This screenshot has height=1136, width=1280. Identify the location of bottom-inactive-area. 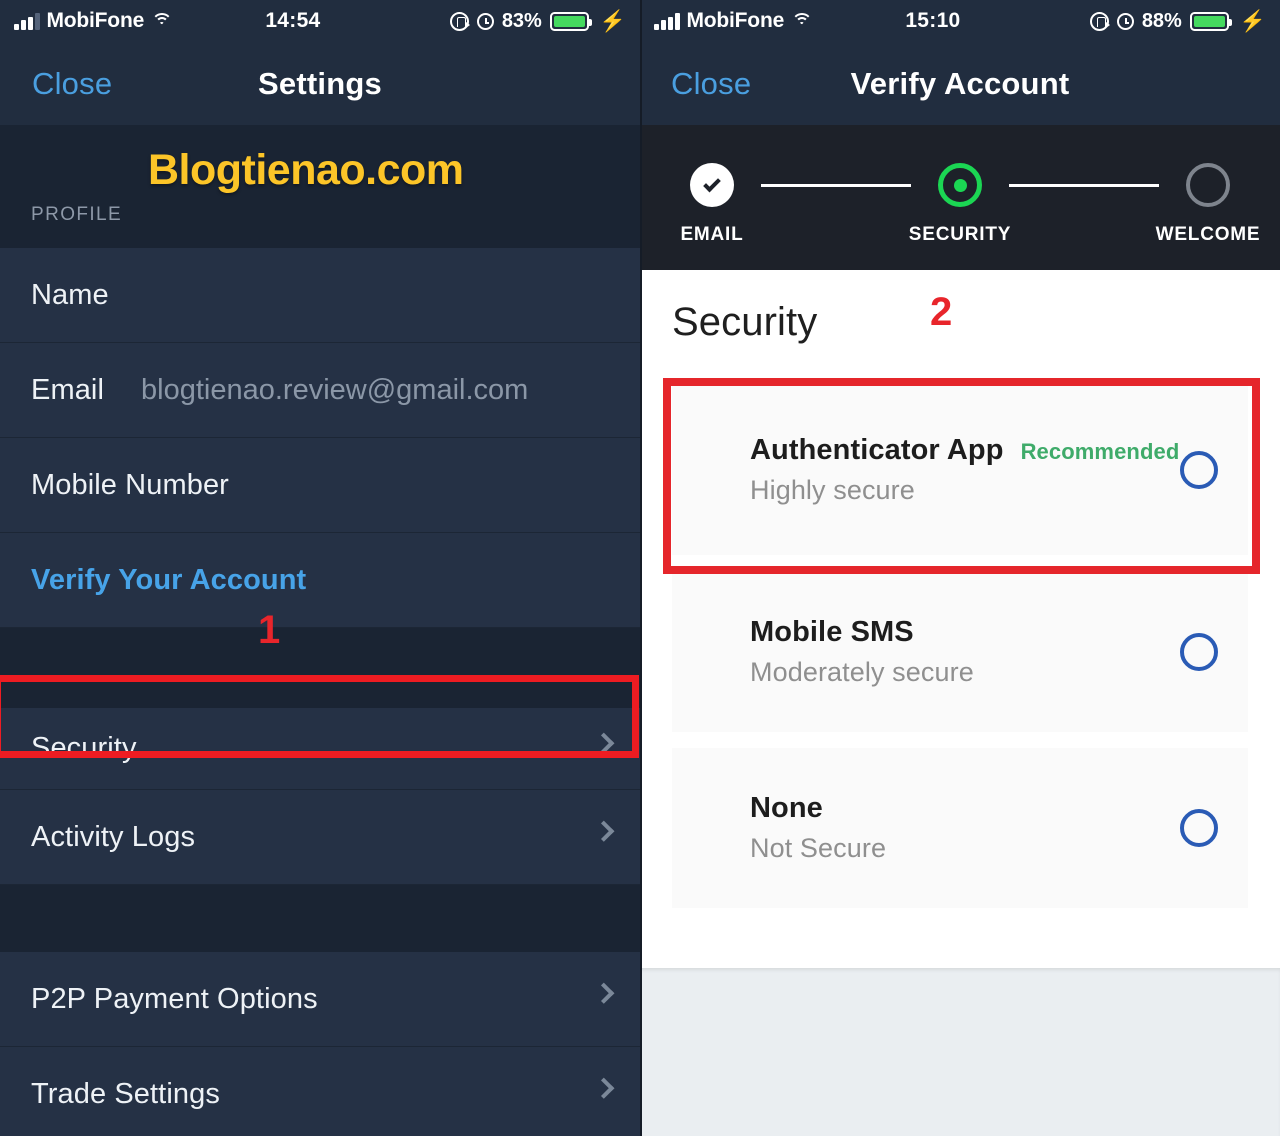
(960, 1052).